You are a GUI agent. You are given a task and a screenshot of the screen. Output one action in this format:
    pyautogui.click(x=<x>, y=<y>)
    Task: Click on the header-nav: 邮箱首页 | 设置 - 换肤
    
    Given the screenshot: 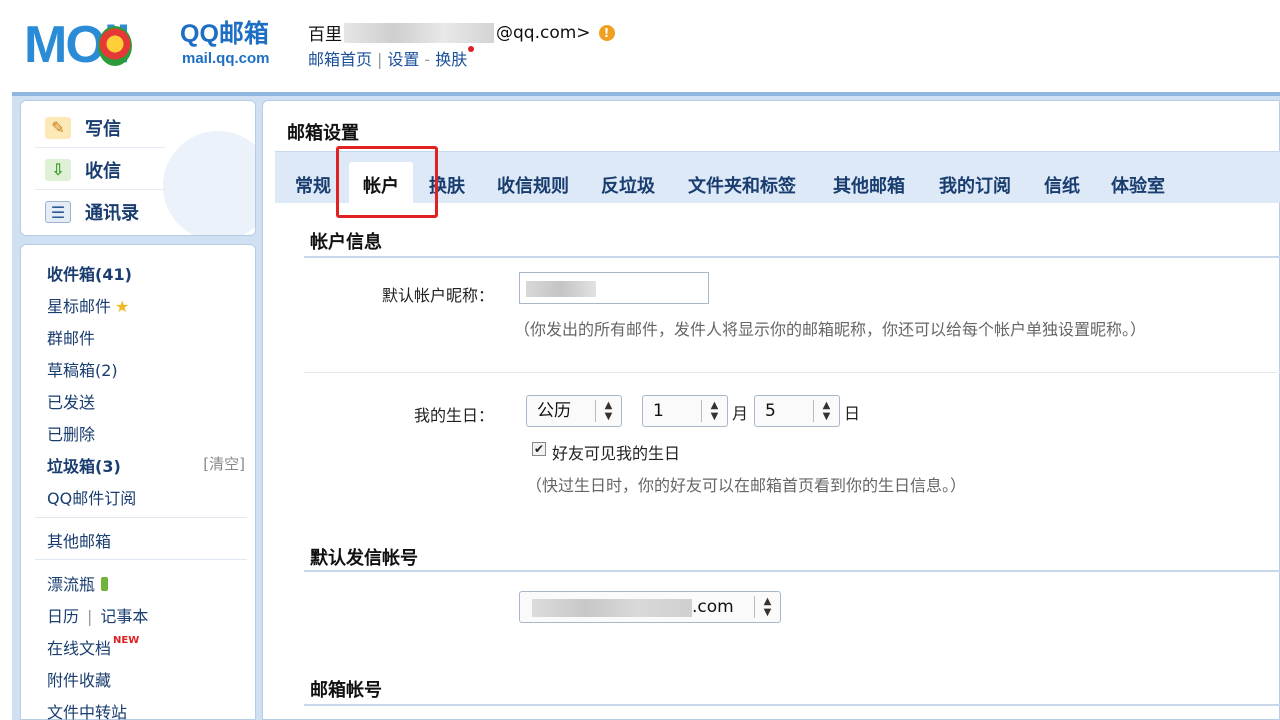 What is the action you would take?
    pyautogui.click(x=391, y=58)
    